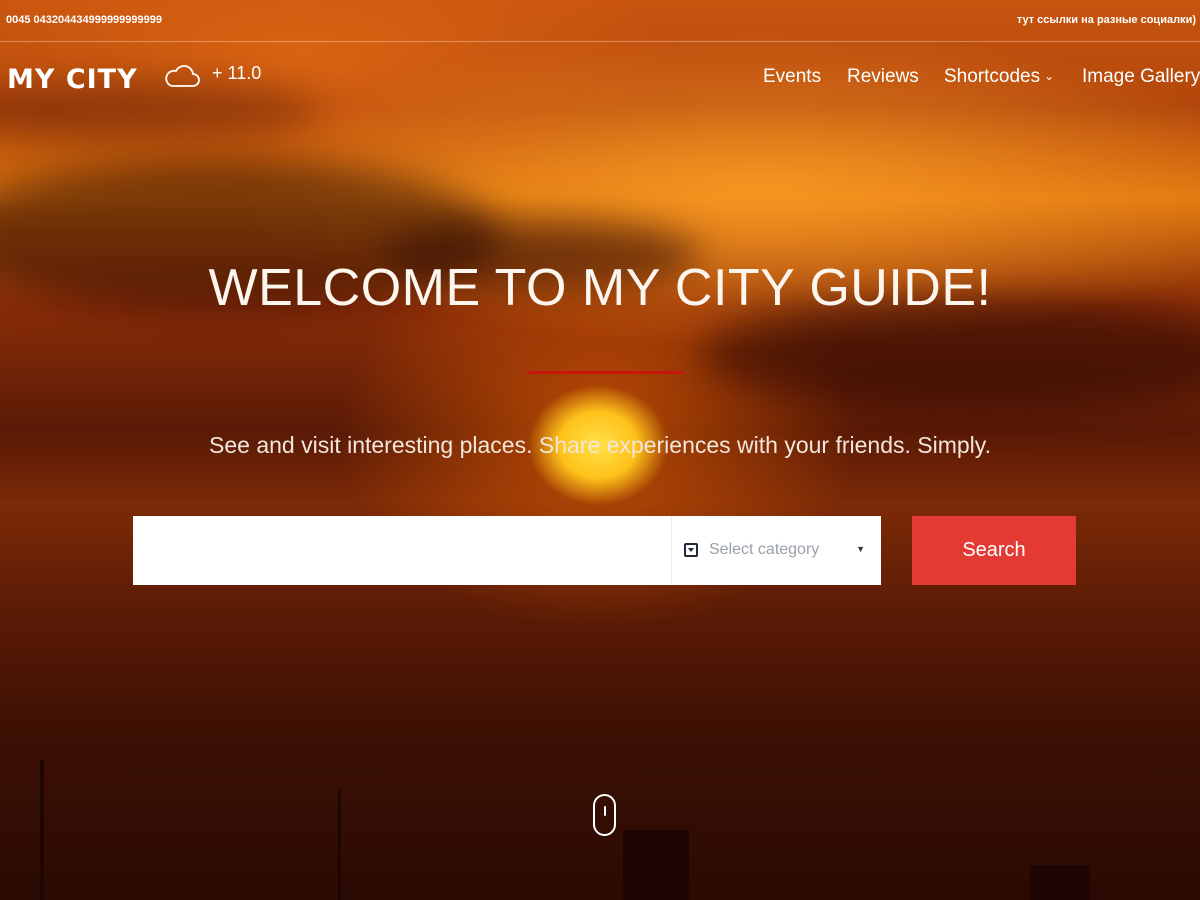 Image resolution: width=1200 pixels, height=900 pixels. I want to click on nav-item-label: Reviews, so click(883, 76).